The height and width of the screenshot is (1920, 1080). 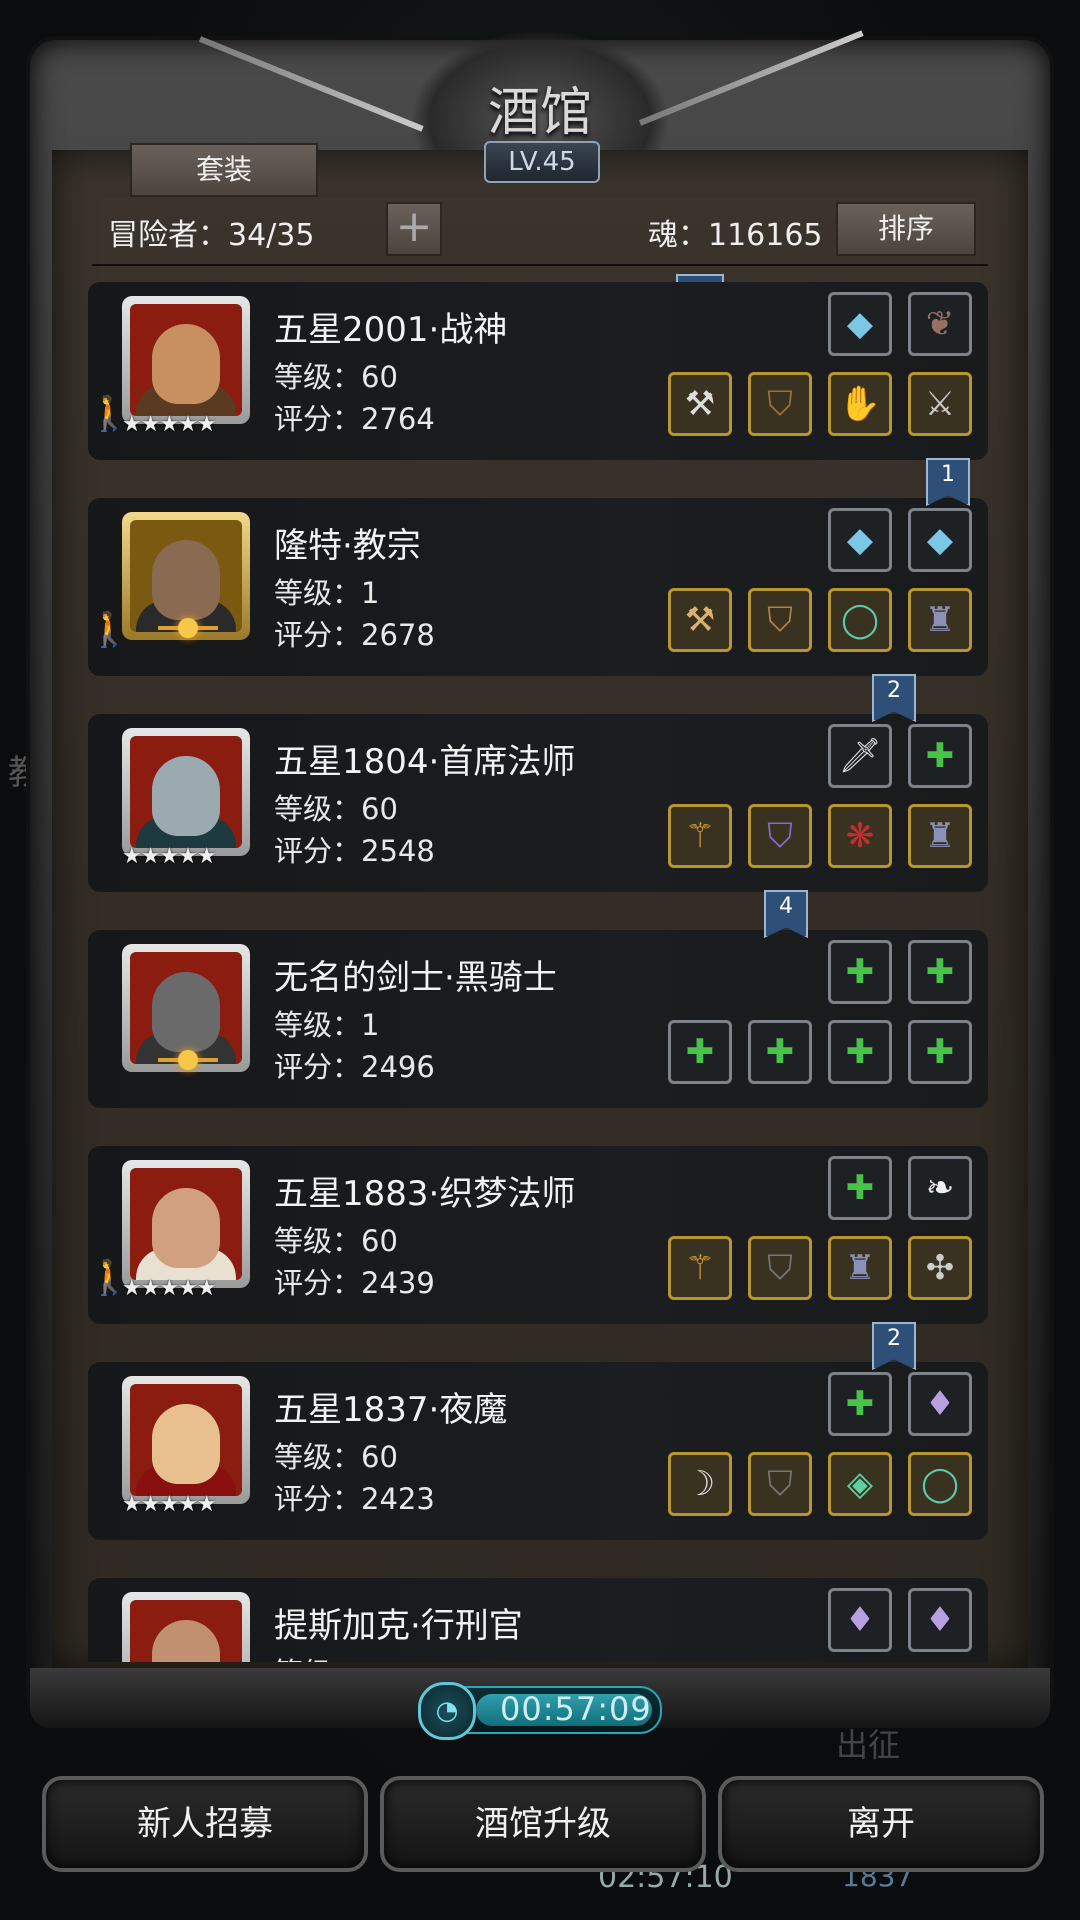 I want to click on hero-card: 🚶 ★★★★★ 五星1883·织梦法师 等级：60 评分：2439 ✚ ❧ ⚚ ⛉ ♜ ✣, so click(x=538, y=1235).